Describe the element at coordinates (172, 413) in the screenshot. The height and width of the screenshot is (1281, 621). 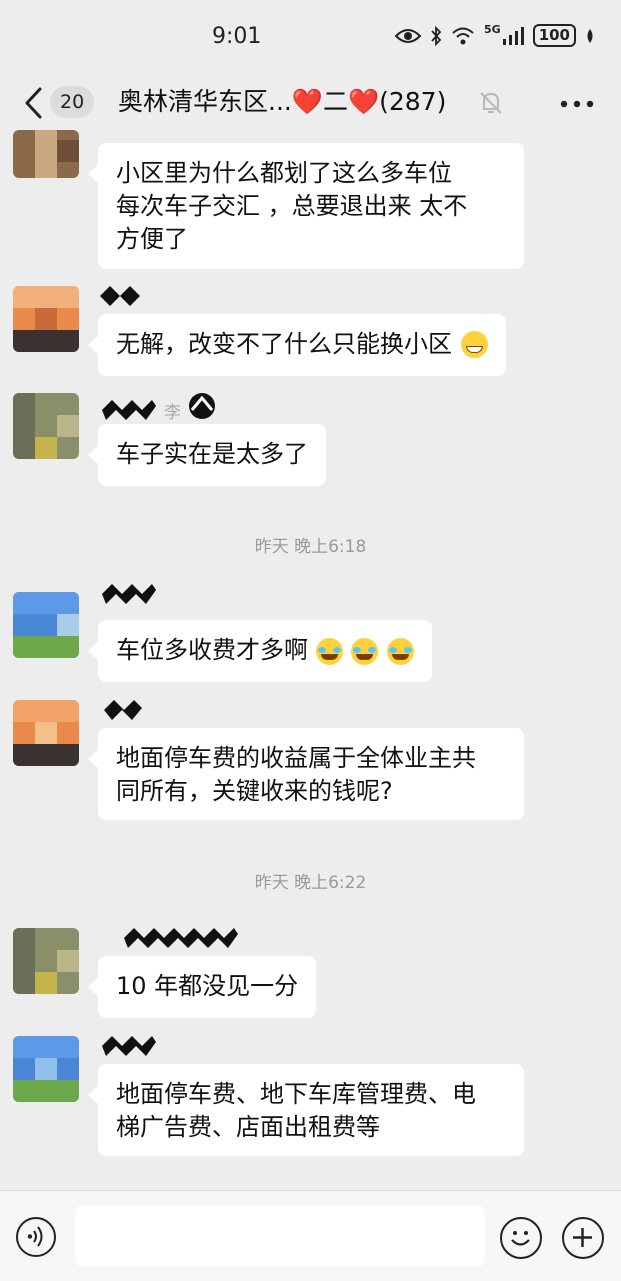
I see `nickname-fragment: 李` at that location.